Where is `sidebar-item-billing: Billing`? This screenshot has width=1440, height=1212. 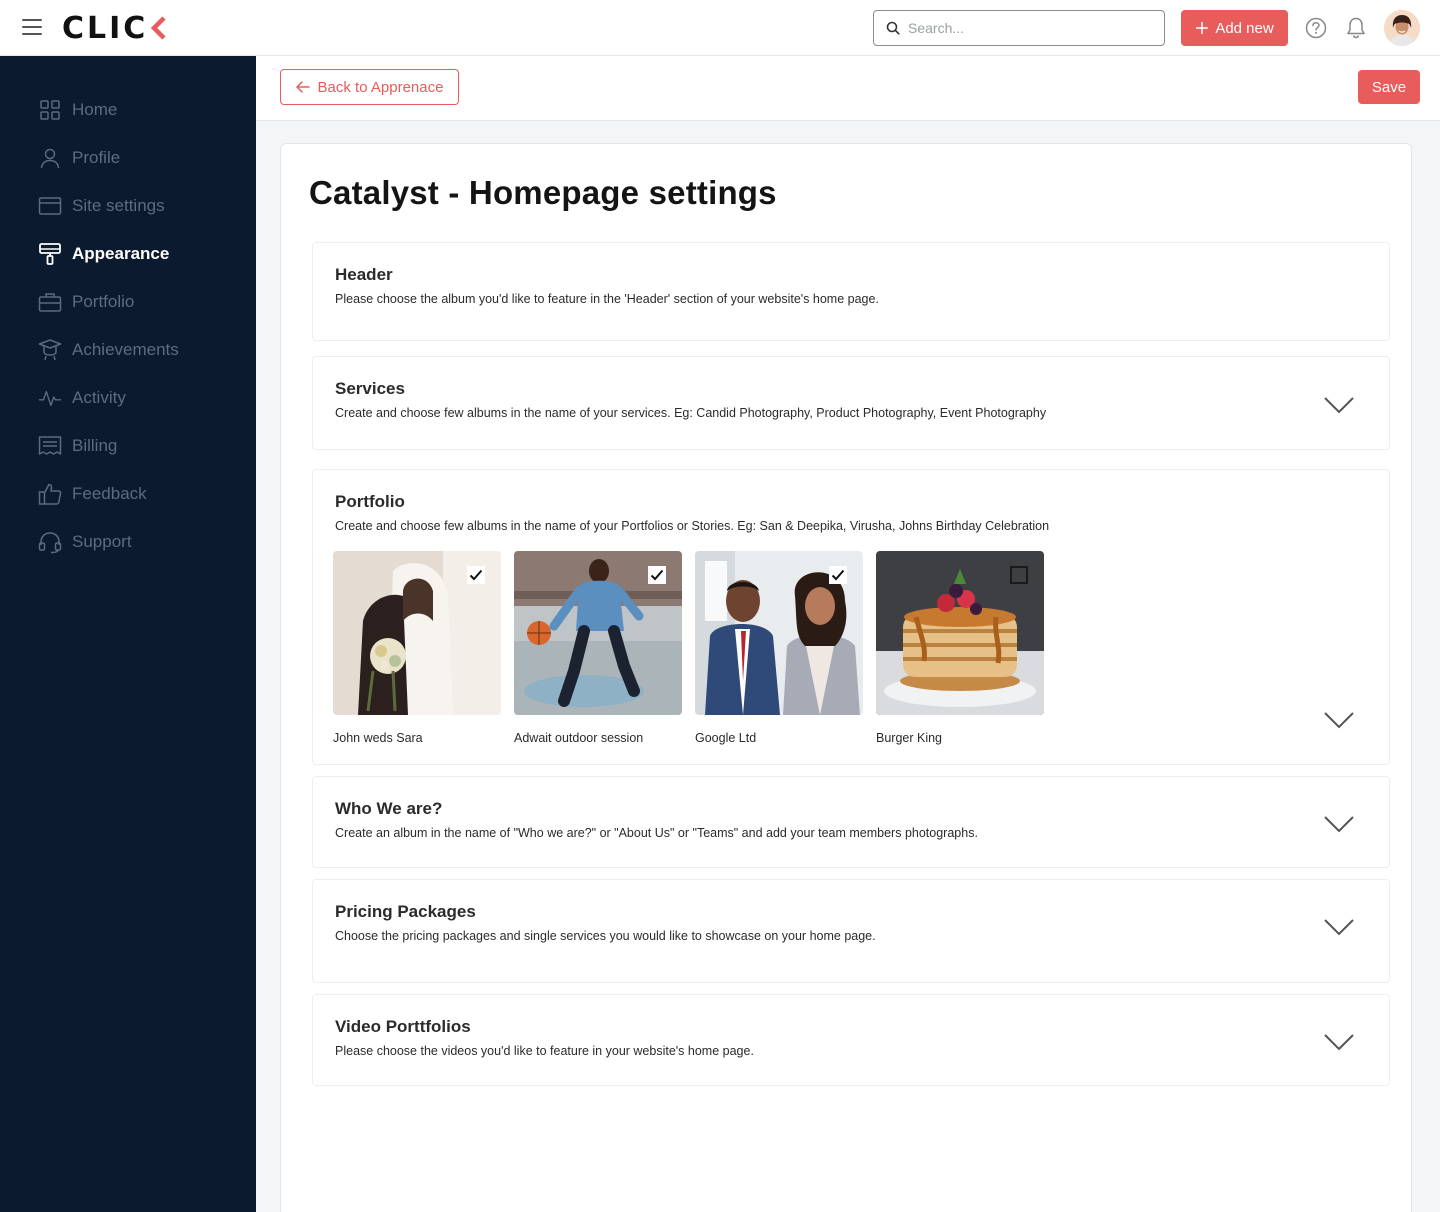
sidebar-item-billing: Billing is located at coordinates (128, 446).